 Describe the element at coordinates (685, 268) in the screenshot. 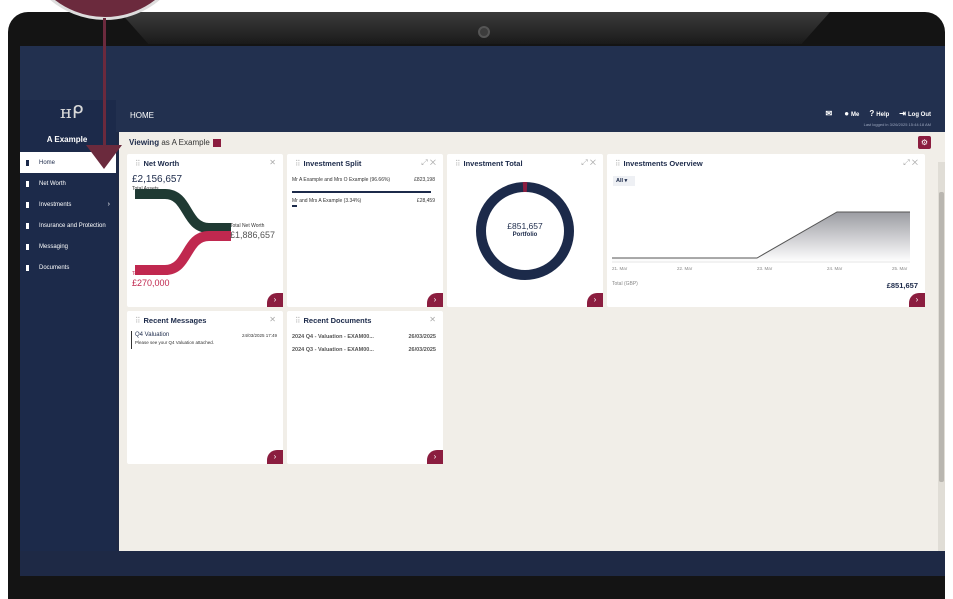

I see `x-tick: 22. Mar` at that location.